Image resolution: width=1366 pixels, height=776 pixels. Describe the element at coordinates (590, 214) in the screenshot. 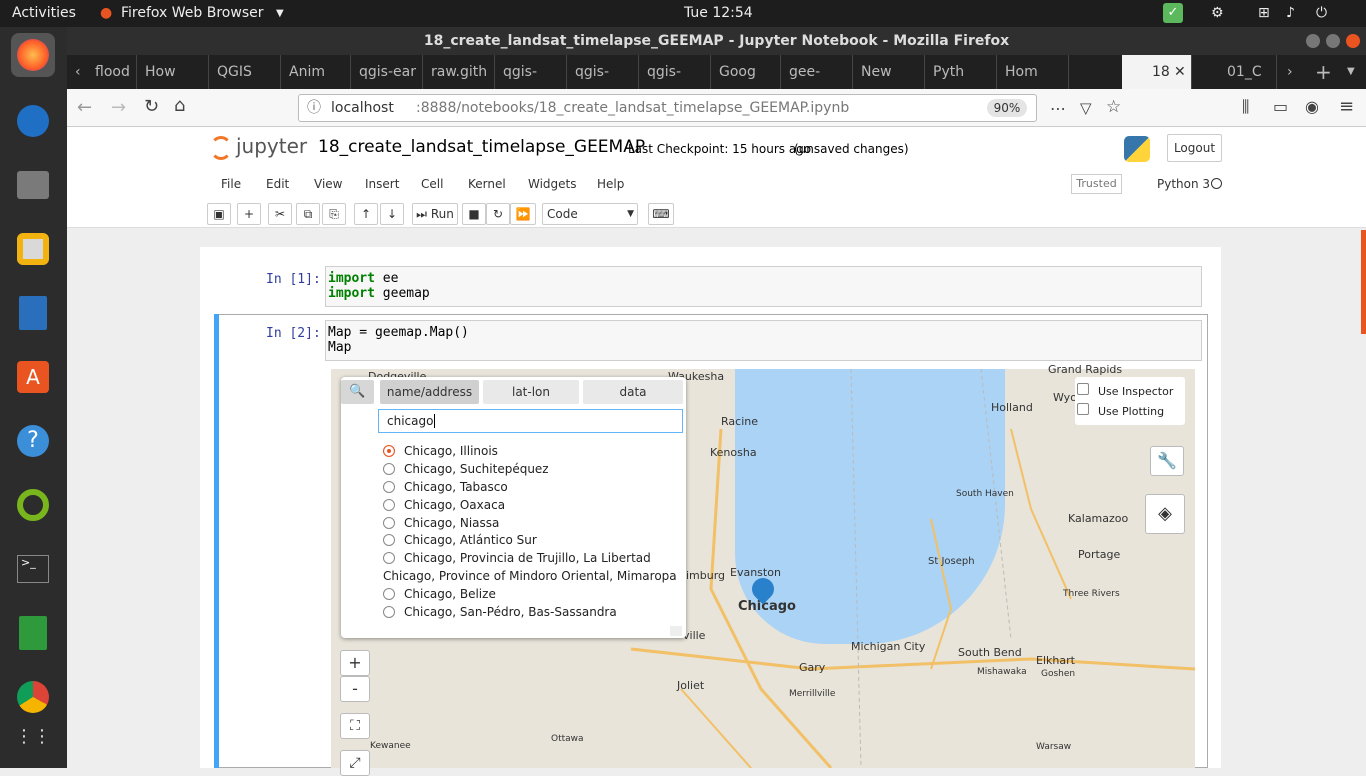

I see `cell-type-select: Code ▼` at that location.